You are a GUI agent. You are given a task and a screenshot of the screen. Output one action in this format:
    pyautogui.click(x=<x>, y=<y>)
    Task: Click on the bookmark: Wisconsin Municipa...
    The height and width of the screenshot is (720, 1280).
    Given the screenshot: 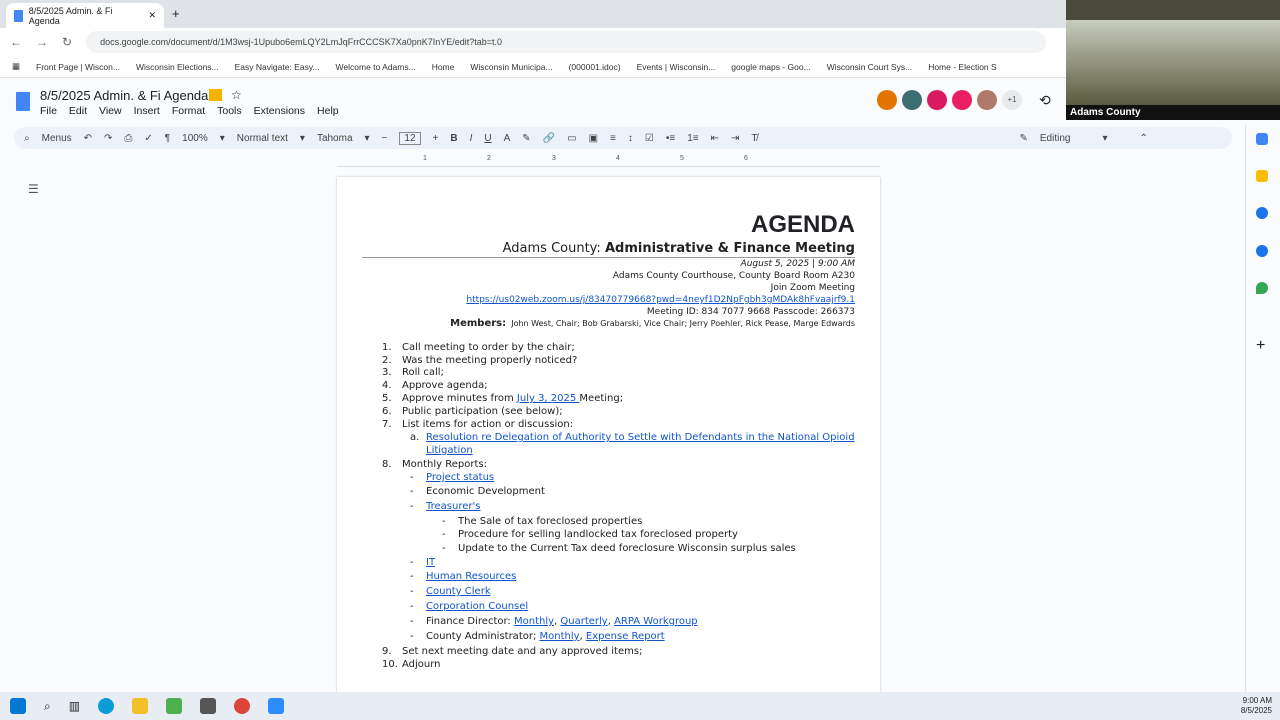 What is the action you would take?
    pyautogui.click(x=511, y=67)
    